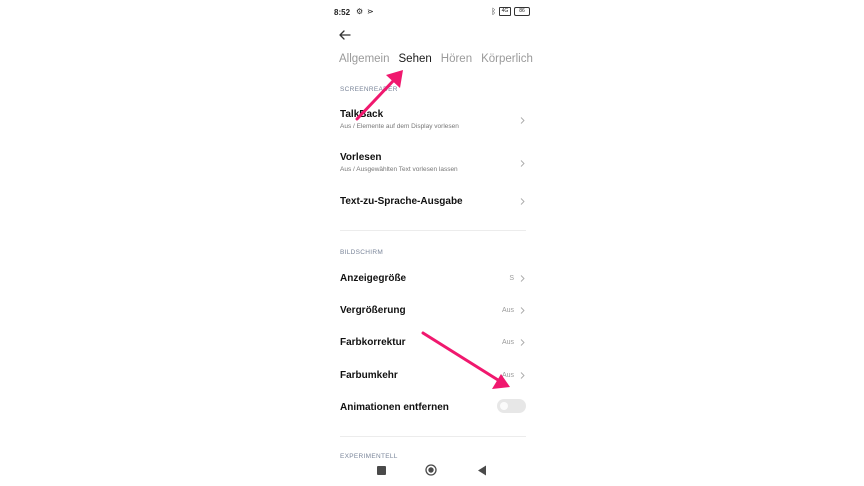 The image size is (864, 486). Describe the element at coordinates (504, 406) in the screenshot. I see `toggle-knob` at that location.